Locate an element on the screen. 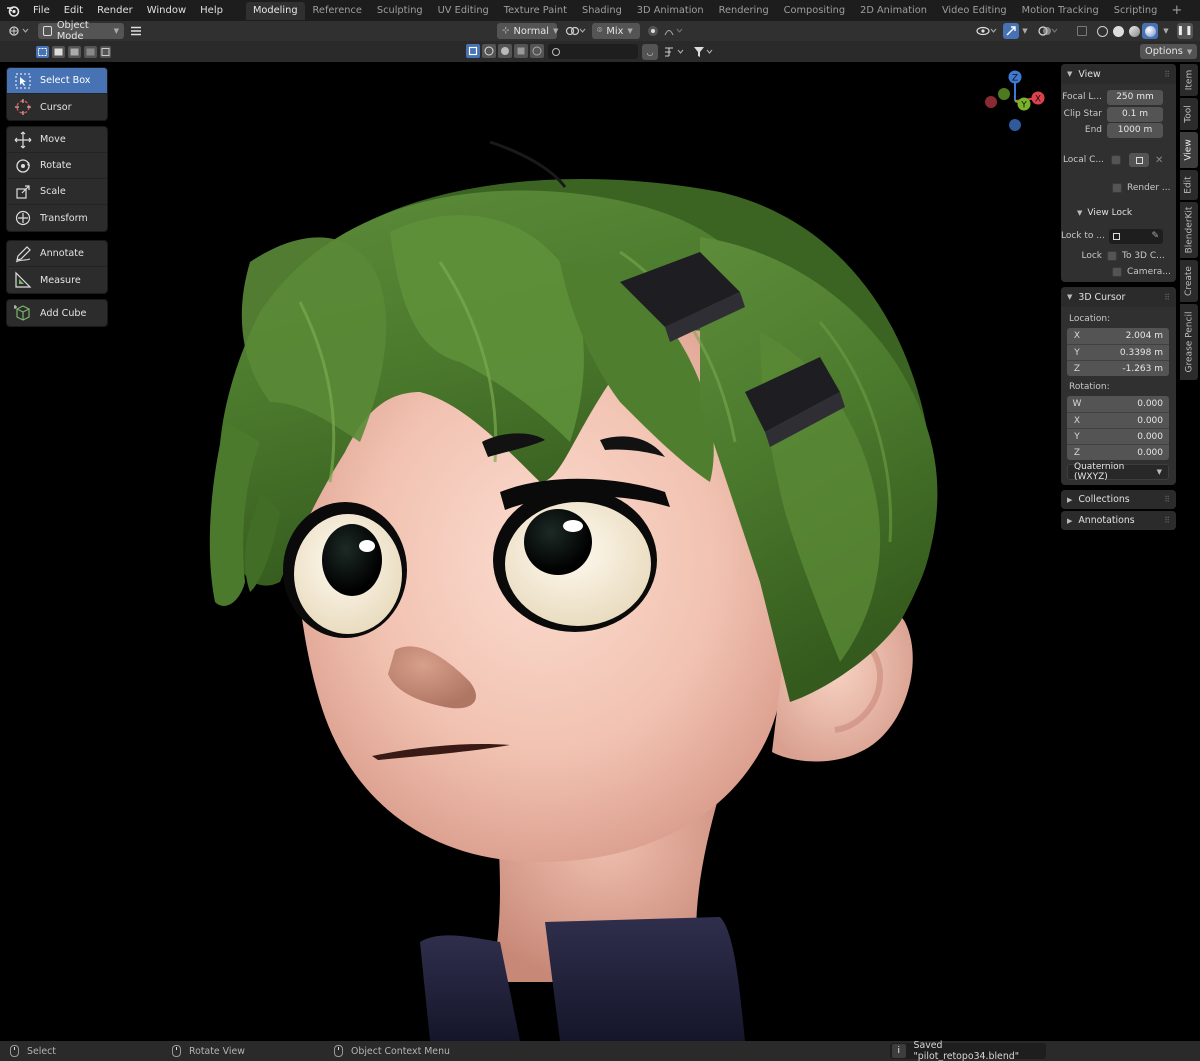  tab-item: Item is located at coordinates (1189, 80).